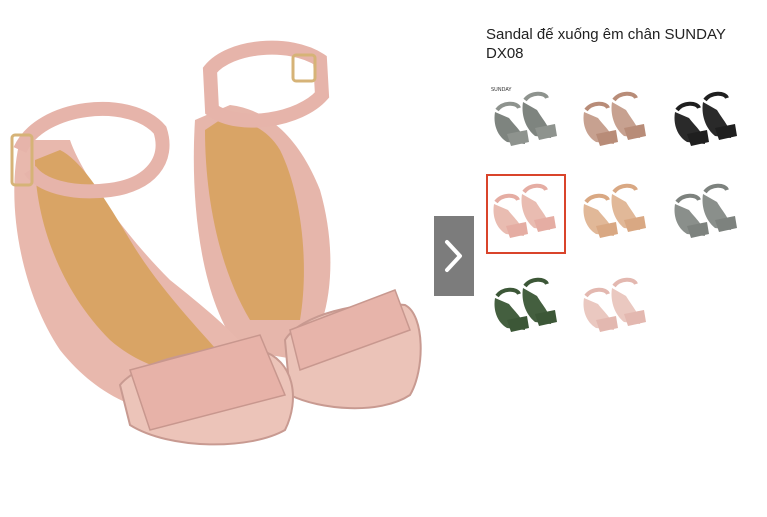 The width and height of the screenshot is (767, 517). Describe the element at coordinates (606, 44) in the screenshot. I see `product-title: Sandal đế xuống êm chân SUNDAY DX08` at that location.